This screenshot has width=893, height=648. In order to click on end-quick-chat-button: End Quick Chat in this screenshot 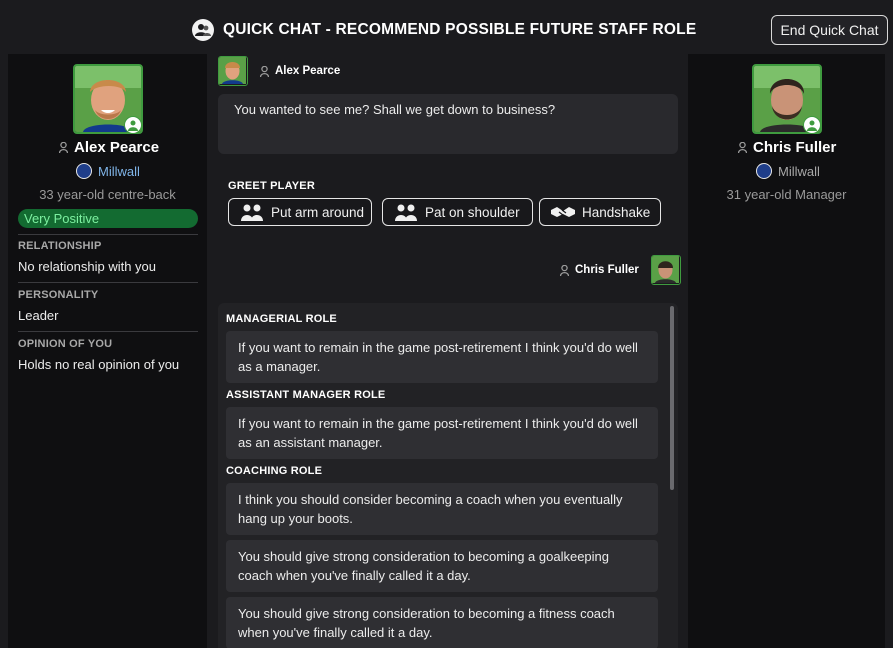, I will do `click(829, 30)`.